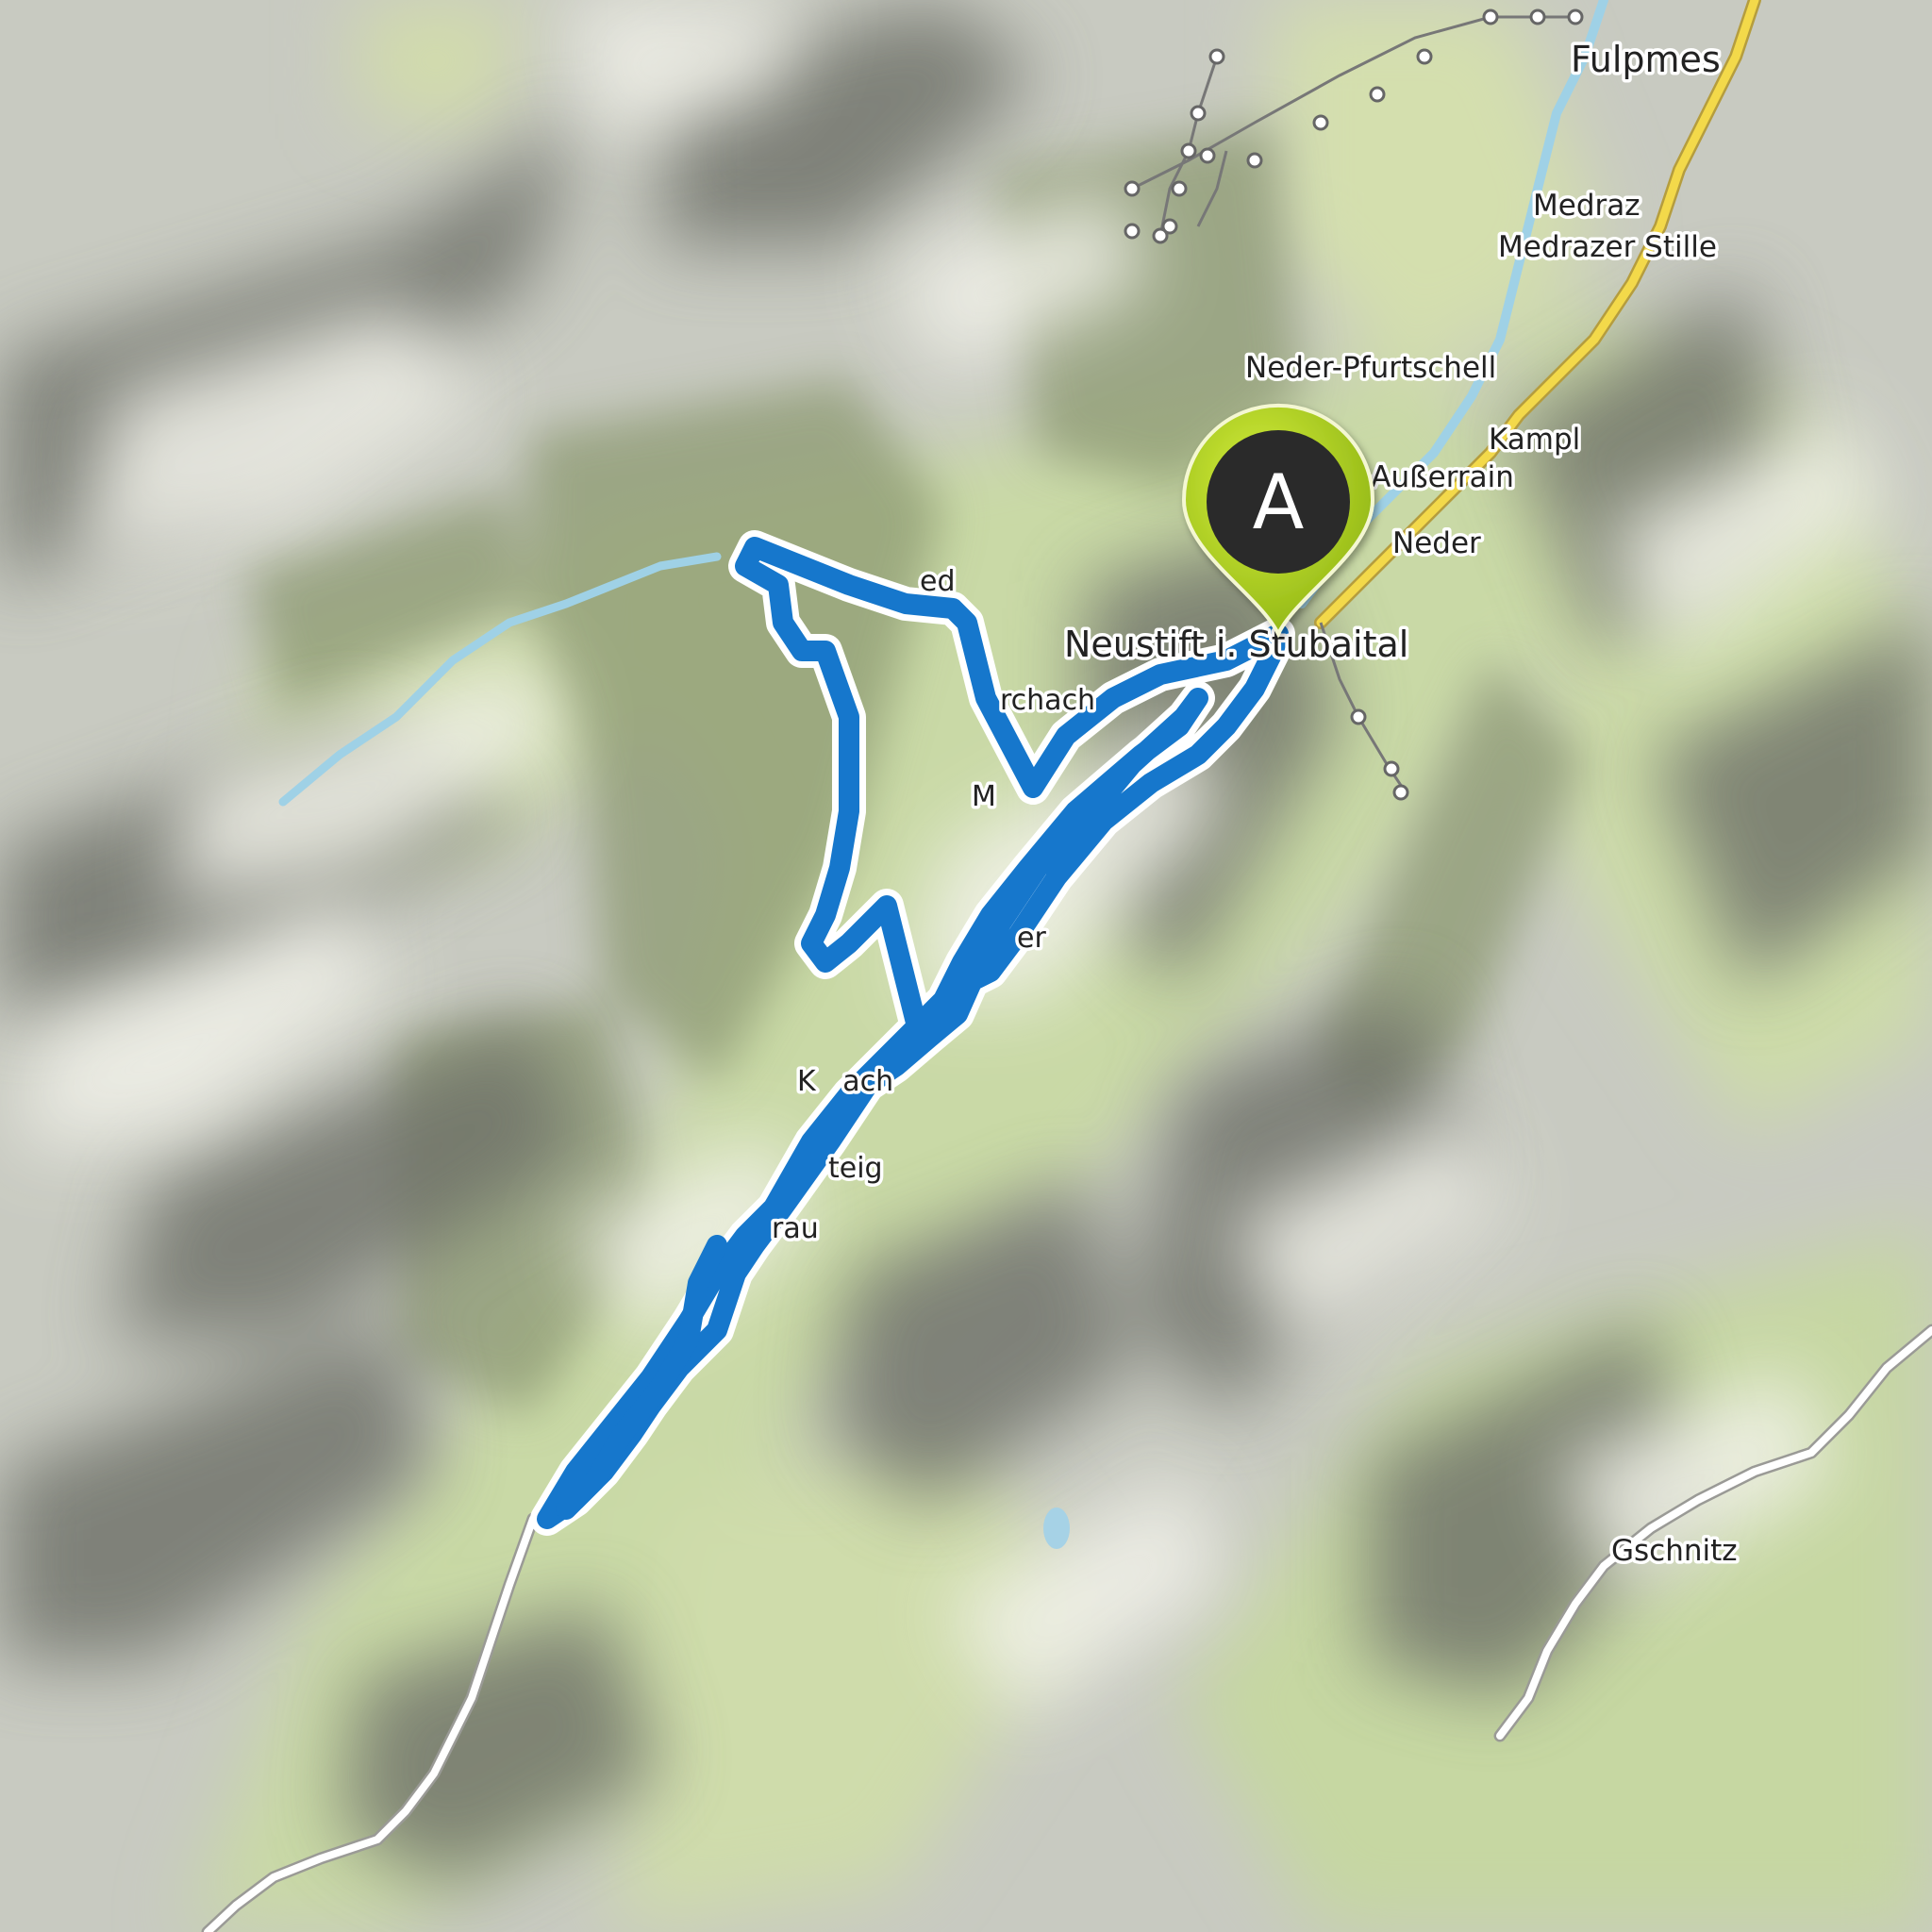  What do you see at coordinates (1587, 206) in the screenshot?
I see `place-label-medraz: Medraz` at bounding box center [1587, 206].